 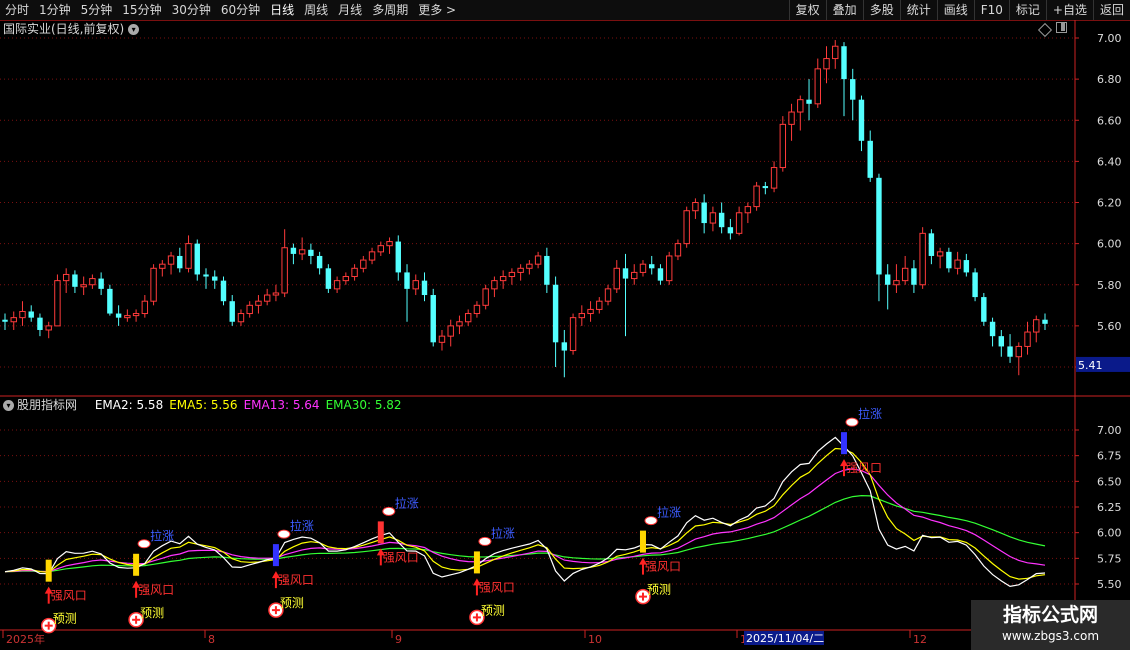 I want to click on price-tick-label: 6.60, so click(x=1109, y=120).